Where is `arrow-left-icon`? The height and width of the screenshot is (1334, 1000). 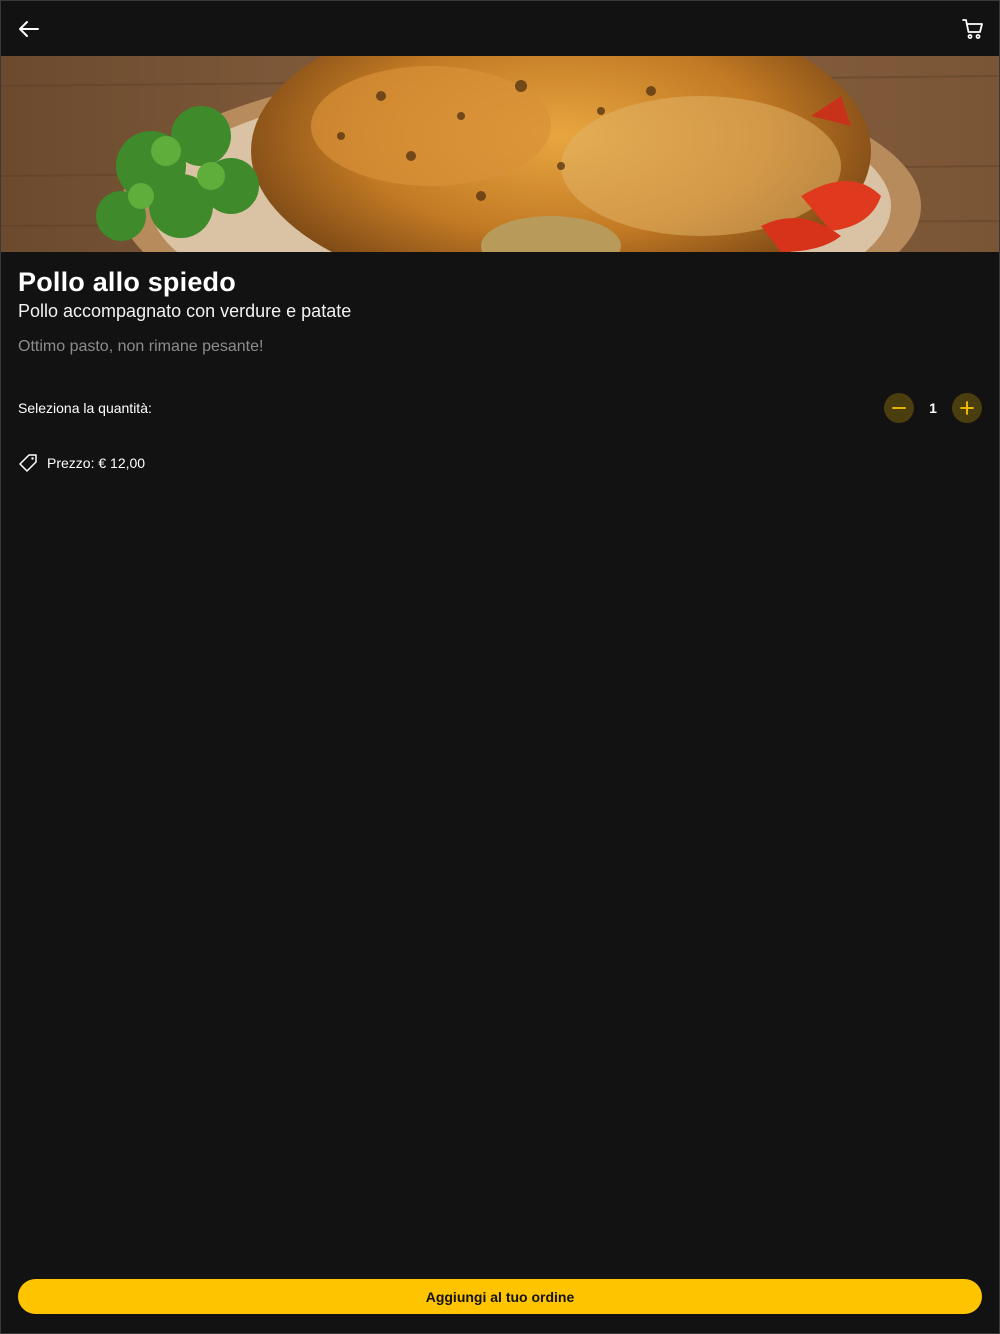
arrow-left-icon is located at coordinates (29, 28).